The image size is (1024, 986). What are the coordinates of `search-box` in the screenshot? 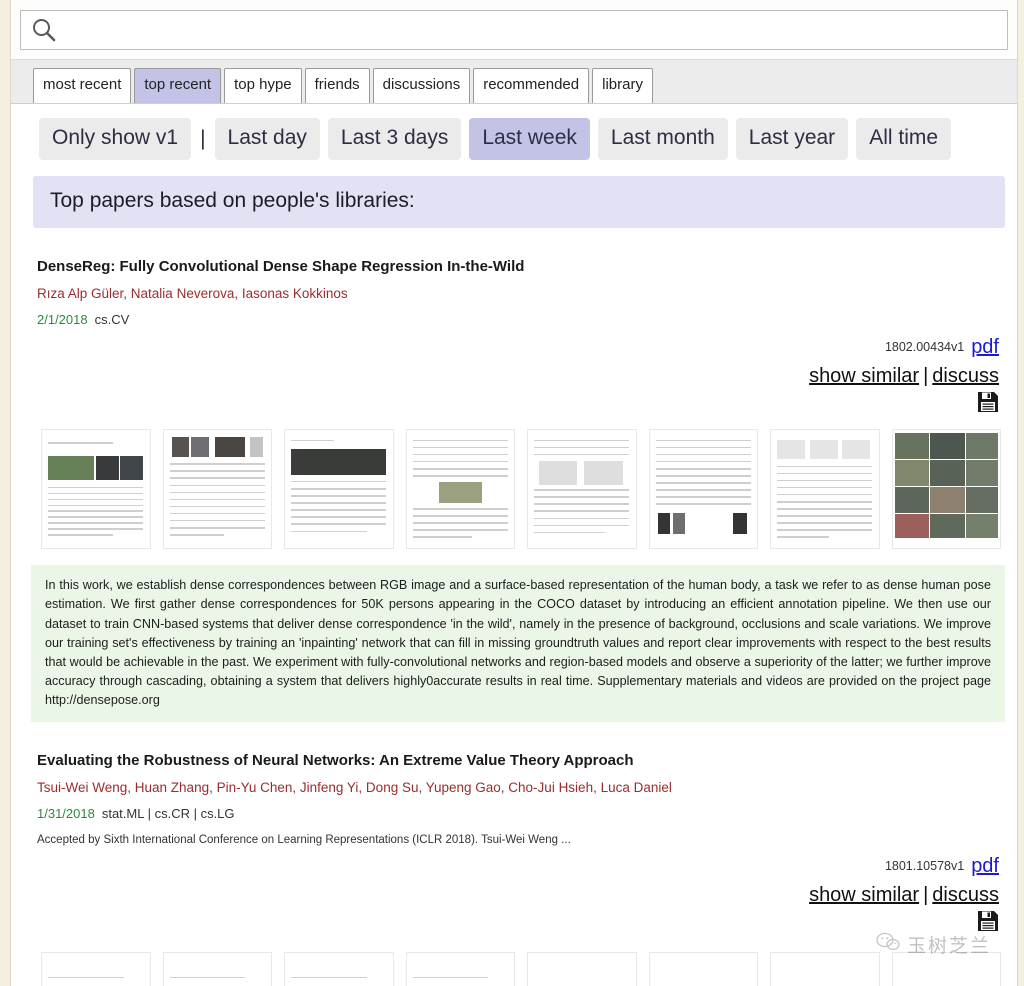 It's located at (514, 30).